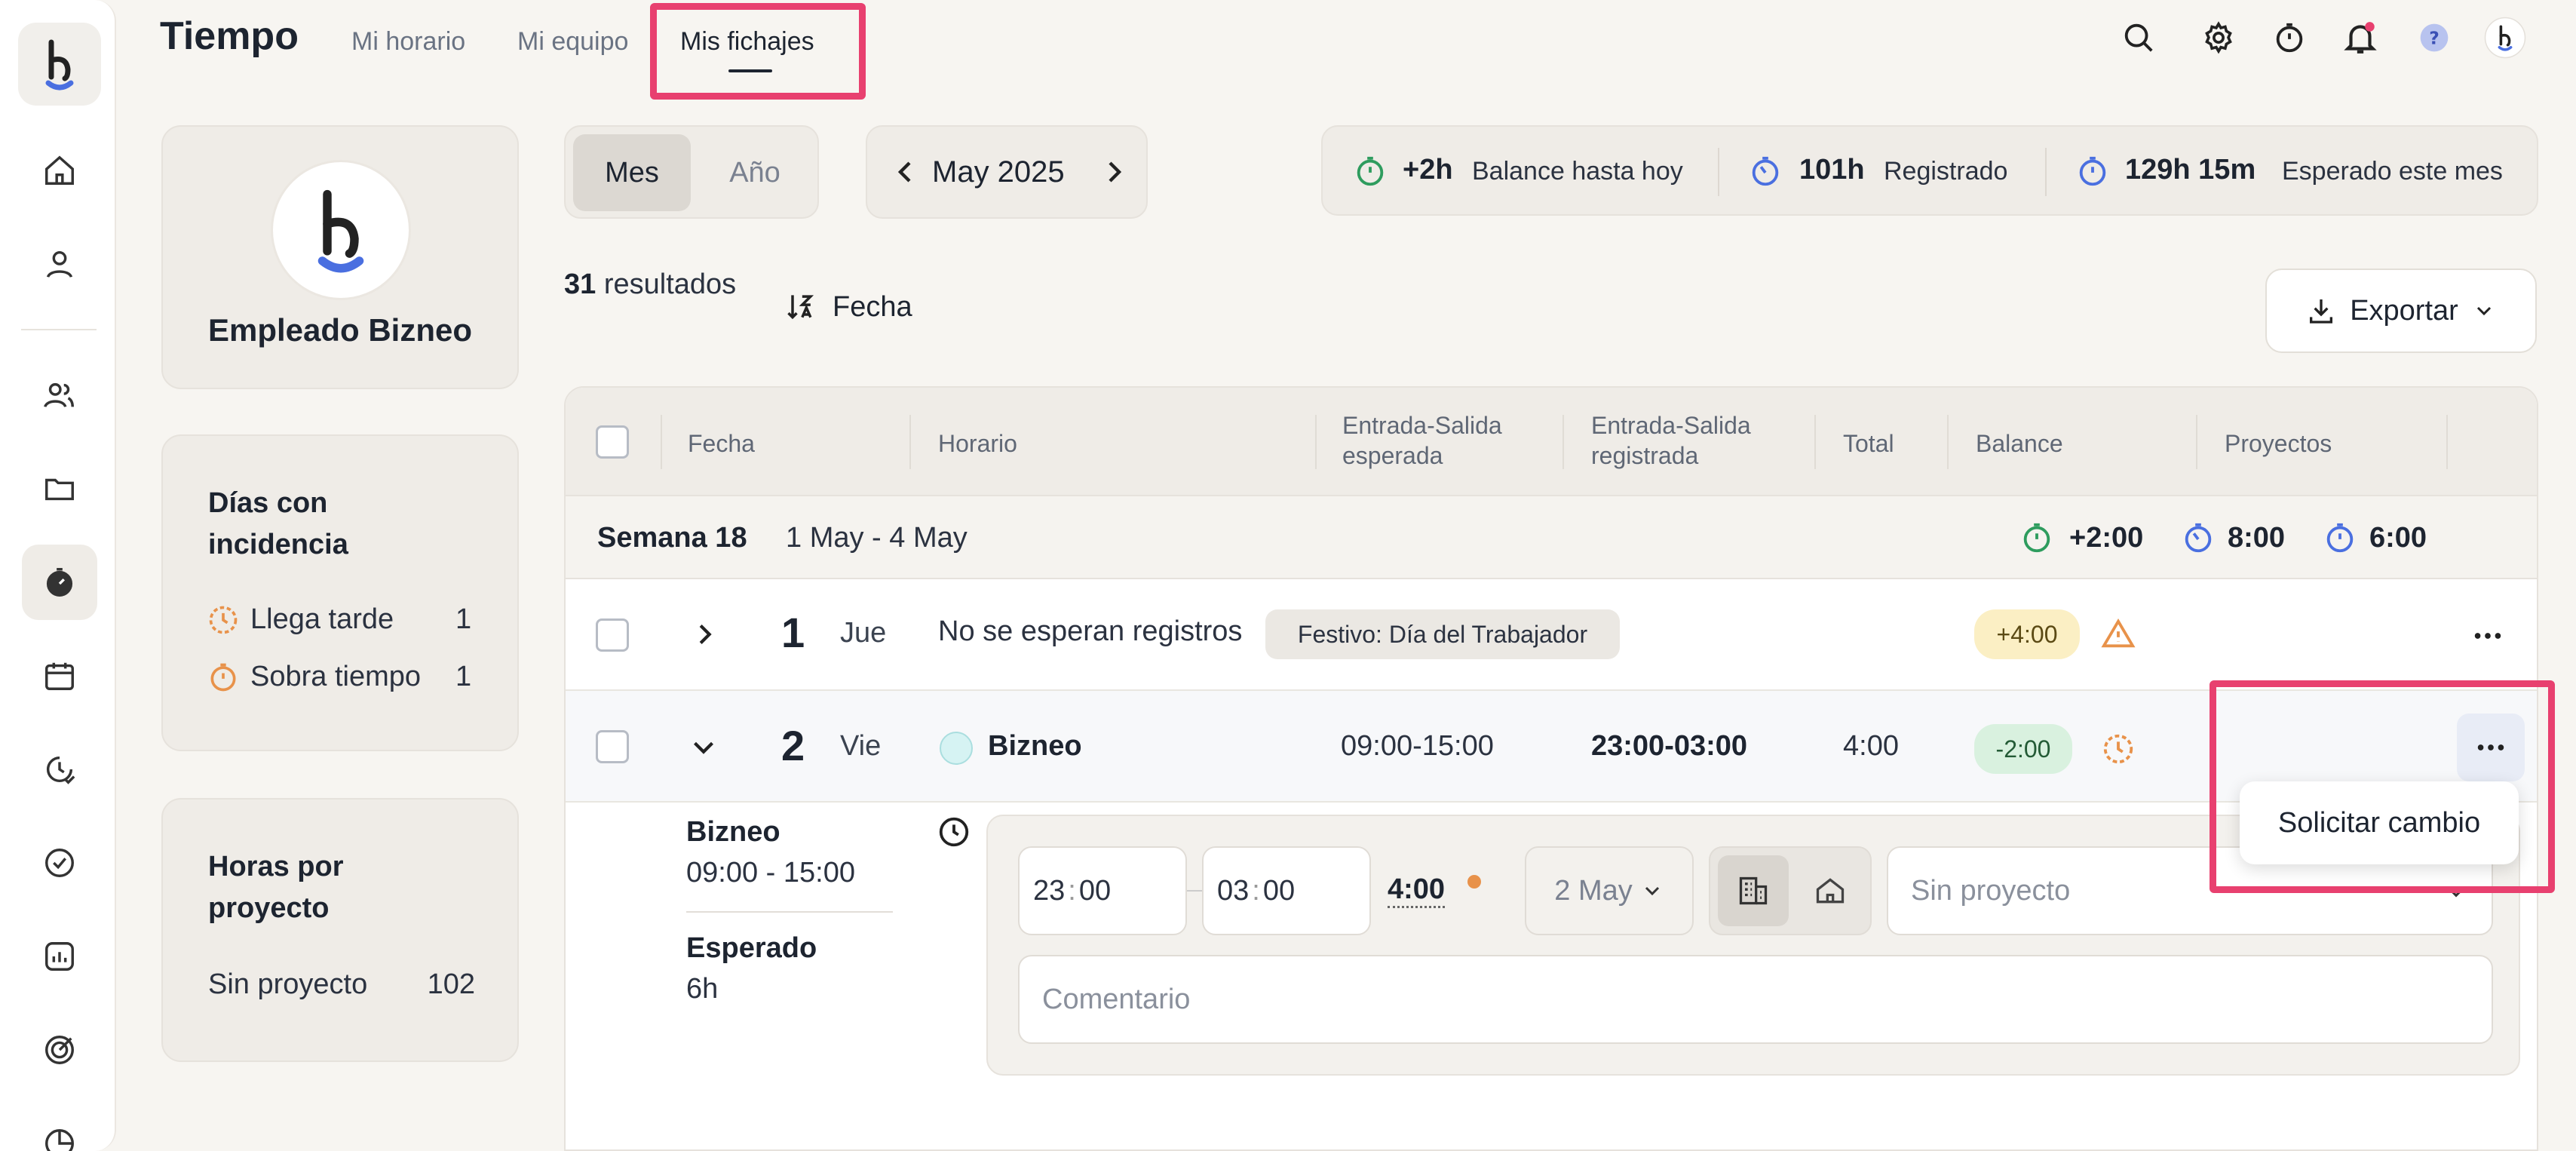  I want to click on detail-expected-label: Esperado, so click(751, 948).